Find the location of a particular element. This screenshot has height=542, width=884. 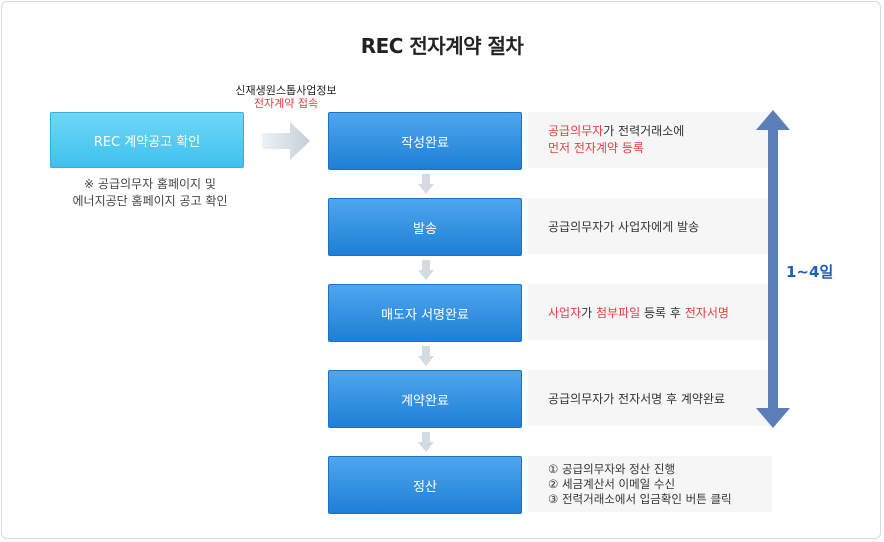

step-label: 매도자 서명완료 is located at coordinates (425, 315).